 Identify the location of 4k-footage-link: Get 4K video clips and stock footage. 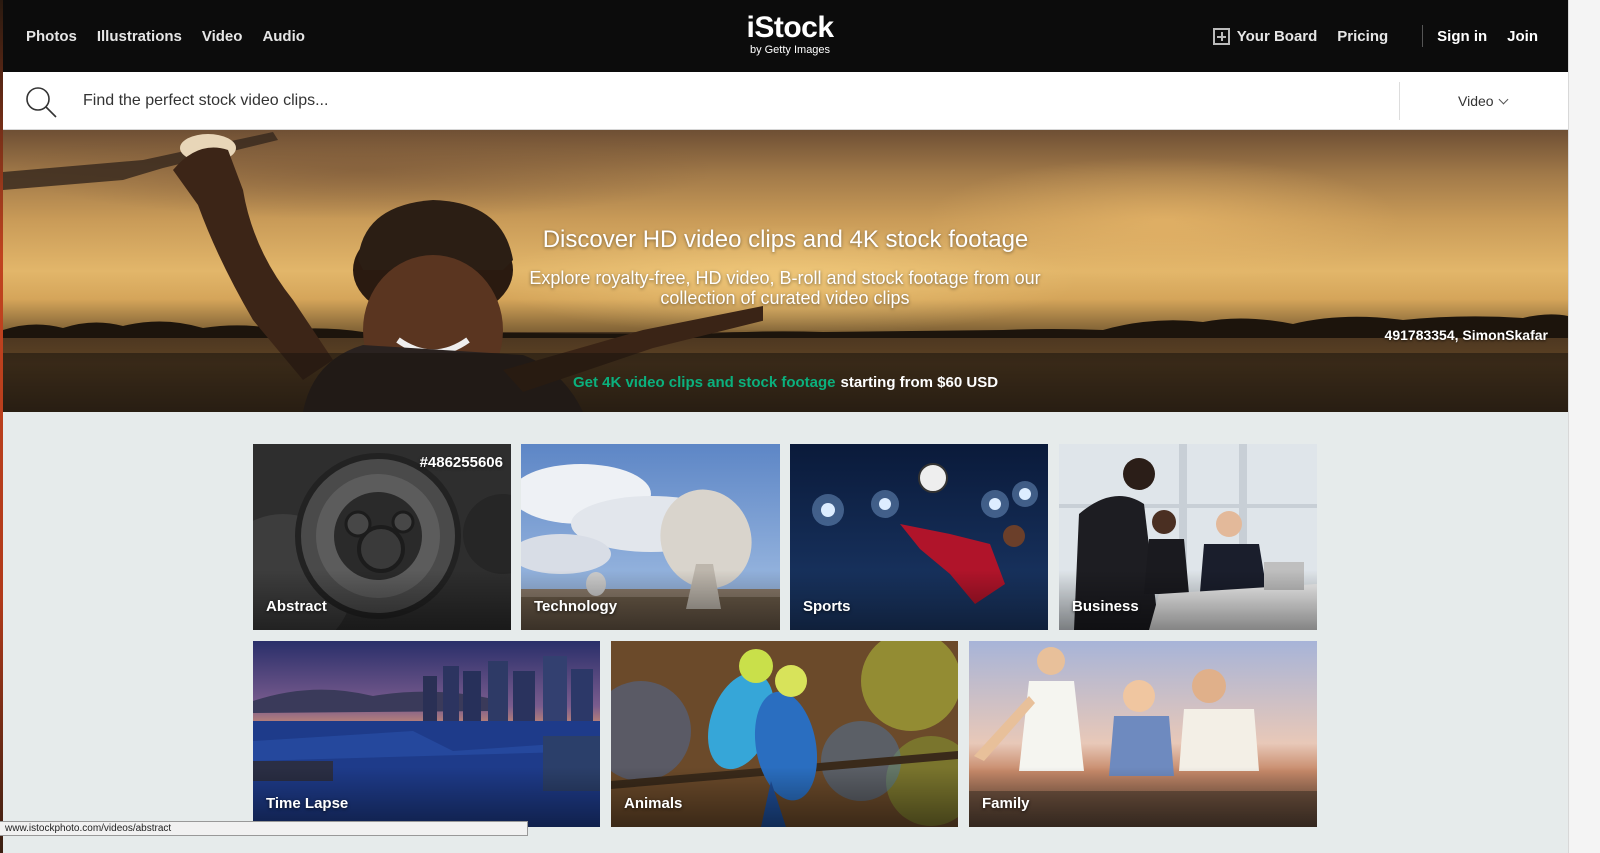
(704, 382).